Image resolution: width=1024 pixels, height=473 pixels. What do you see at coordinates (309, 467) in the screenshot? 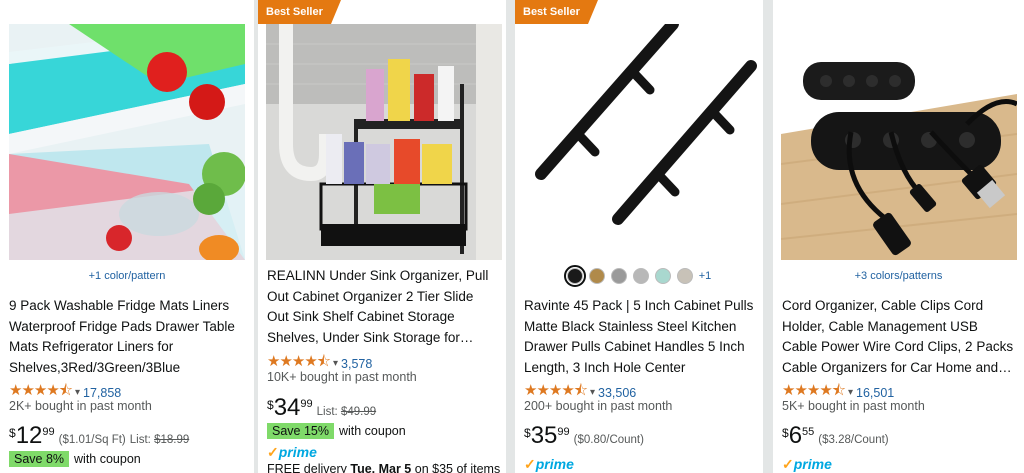
I see `delivery-prefix: FREE delivery` at bounding box center [309, 467].